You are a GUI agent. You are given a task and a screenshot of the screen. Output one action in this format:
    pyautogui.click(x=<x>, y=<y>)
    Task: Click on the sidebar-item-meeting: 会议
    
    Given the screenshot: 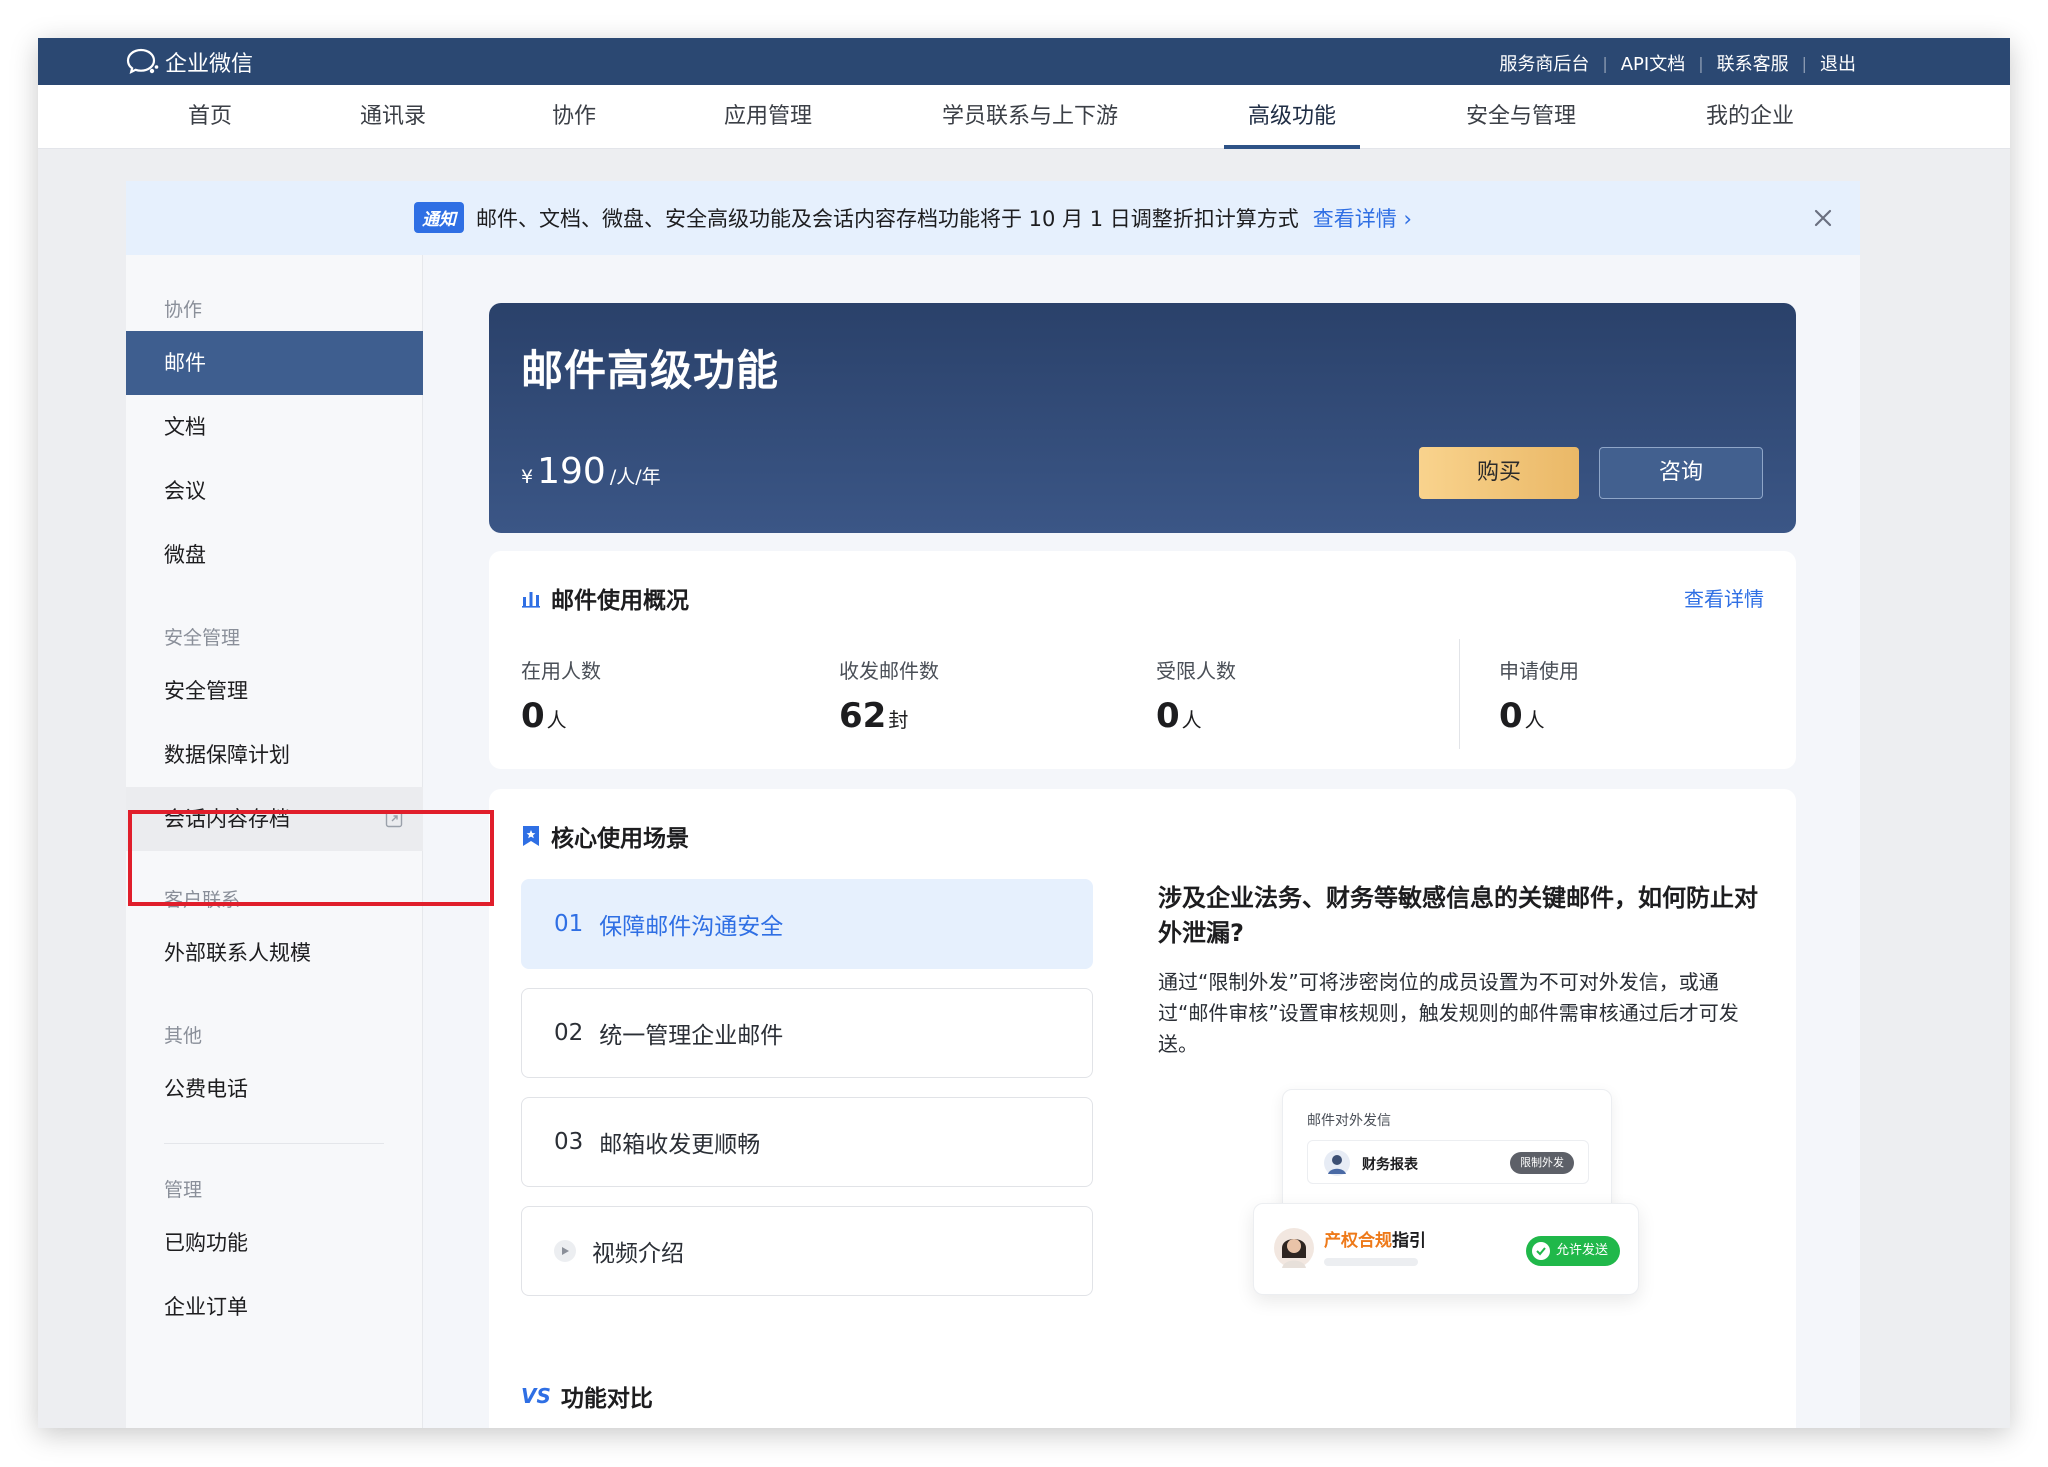 What is the action you would take?
    pyautogui.click(x=274, y=491)
    